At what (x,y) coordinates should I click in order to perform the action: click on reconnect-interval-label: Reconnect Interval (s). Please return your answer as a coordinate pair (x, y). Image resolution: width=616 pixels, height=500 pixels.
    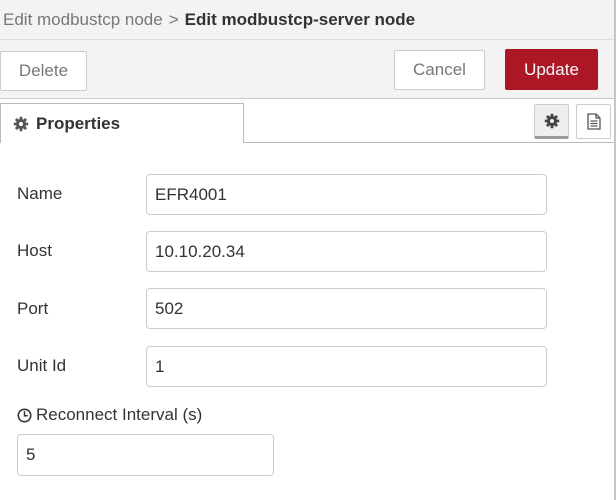
    Looking at the image, I should click on (109, 415).